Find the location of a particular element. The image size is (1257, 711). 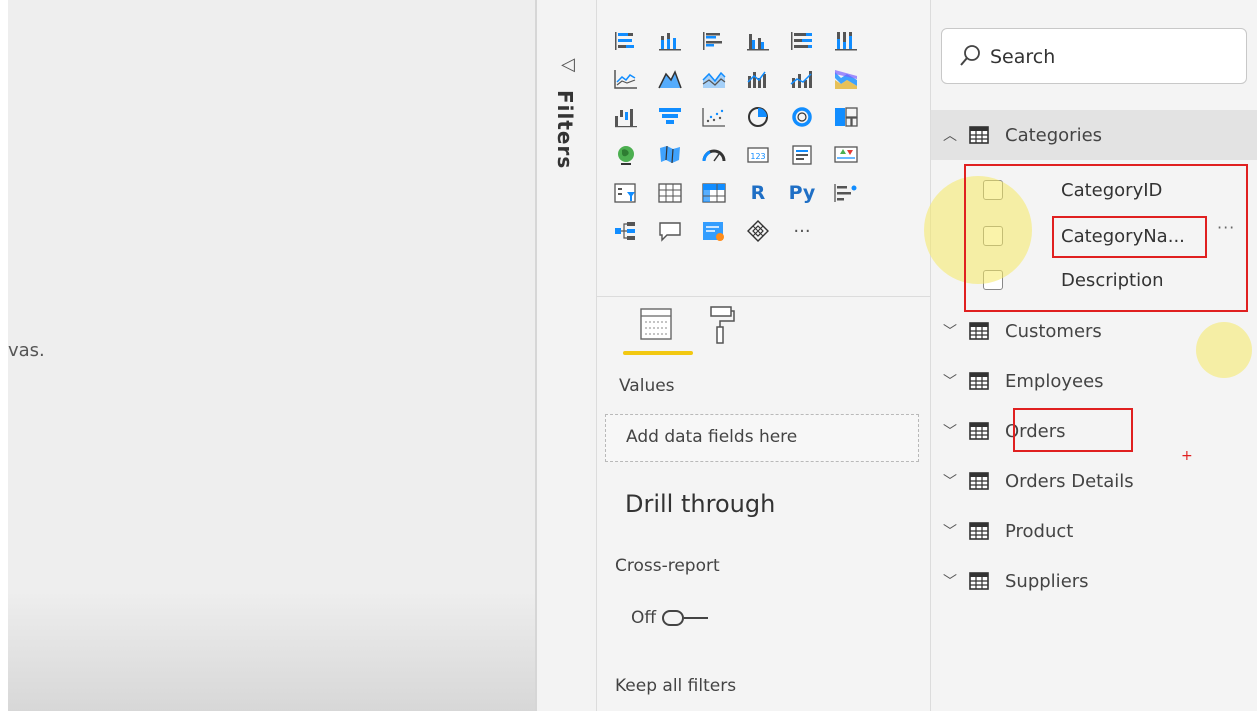

gauge-icon is located at coordinates (714, 155).